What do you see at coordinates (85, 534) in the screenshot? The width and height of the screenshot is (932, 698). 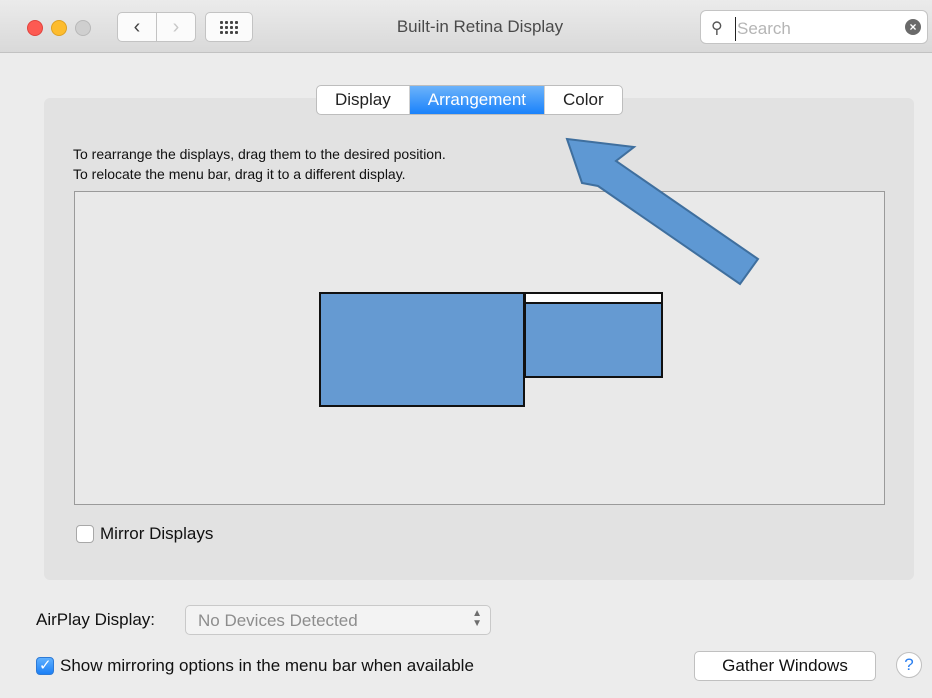 I see `mirror-displays-checkbox` at bounding box center [85, 534].